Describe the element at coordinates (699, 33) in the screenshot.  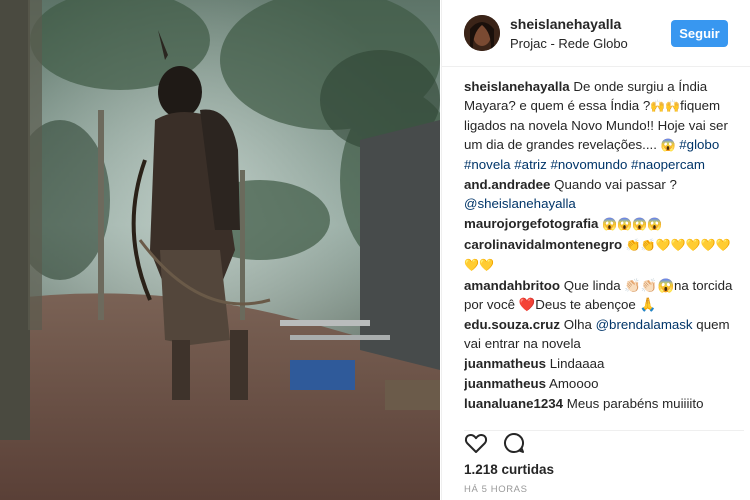
I see `follow-button: Seguir` at that location.